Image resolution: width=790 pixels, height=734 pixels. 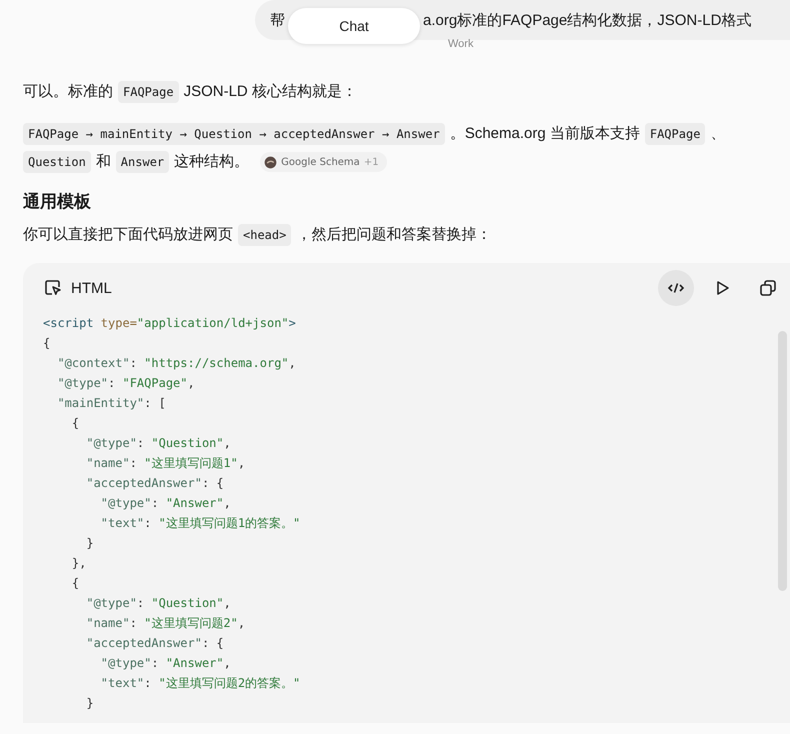 What do you see at coordinates (57, 162) in the screenshot?
I see `inline-code: Question` at bounding box center [57, 162].